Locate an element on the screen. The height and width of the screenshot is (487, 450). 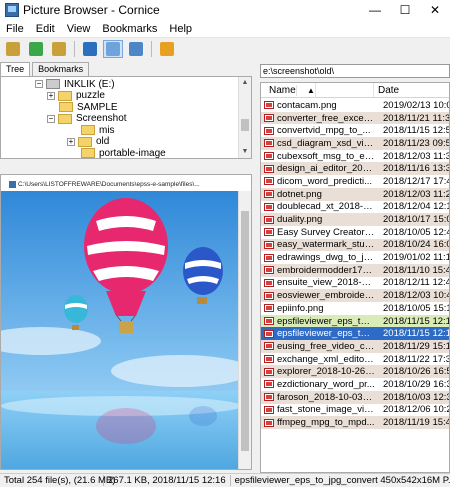
tree-item: mis is located at coordinates (98, 130).